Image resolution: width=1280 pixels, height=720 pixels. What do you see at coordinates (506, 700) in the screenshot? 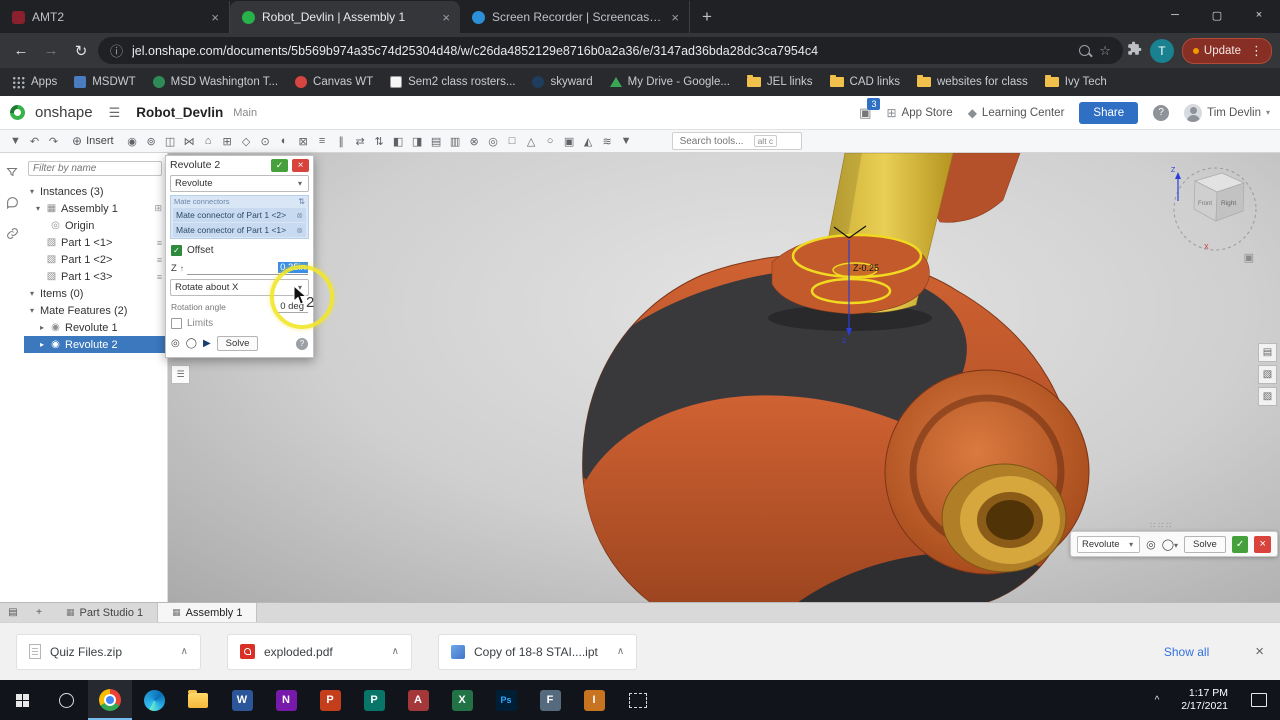
I see `taskbar-photoshop: Ps` at bounding box center [506, 700].